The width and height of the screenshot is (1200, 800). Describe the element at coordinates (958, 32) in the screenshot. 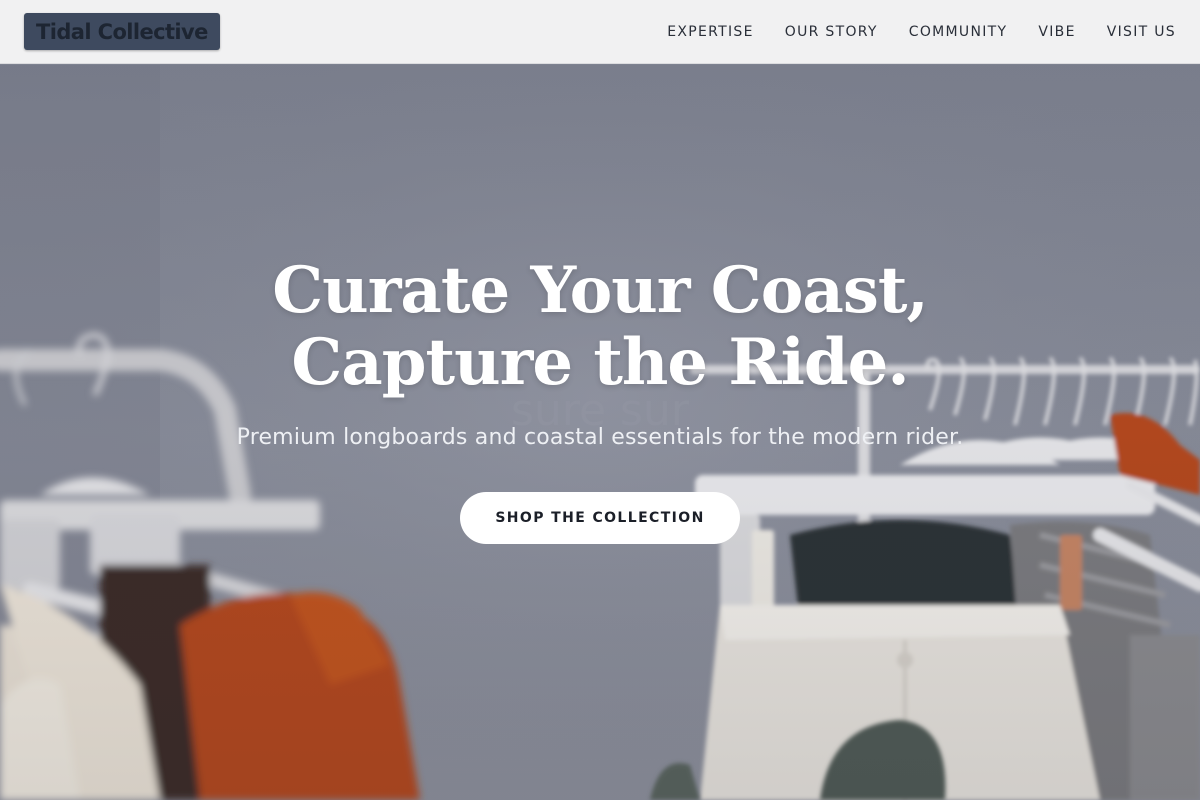

I see `nav-link-community: COMMUNITY` at that location.